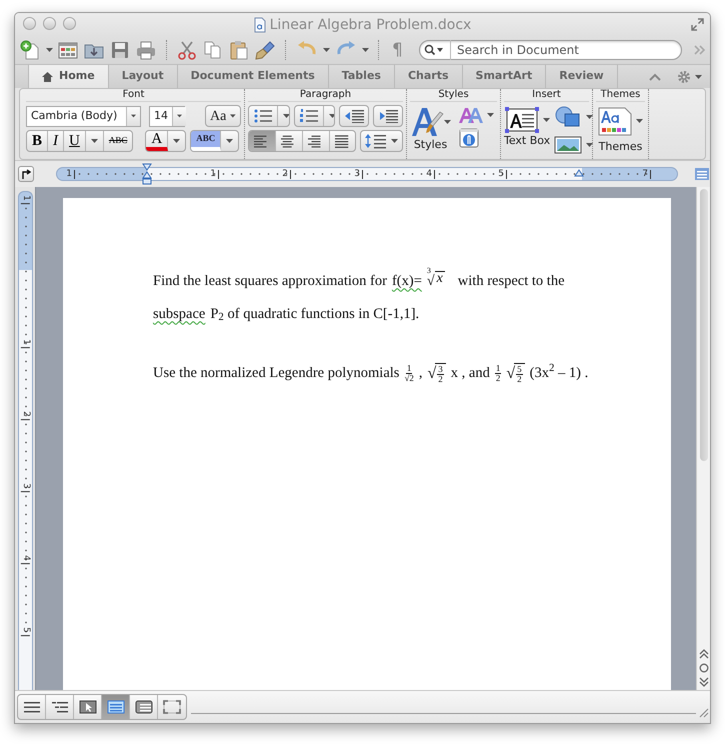 The image size is (725, 744). What do you see at coordinates (521, 120) in the screenshot?
I see `text-box-icon` at bounding box center [521, 120].